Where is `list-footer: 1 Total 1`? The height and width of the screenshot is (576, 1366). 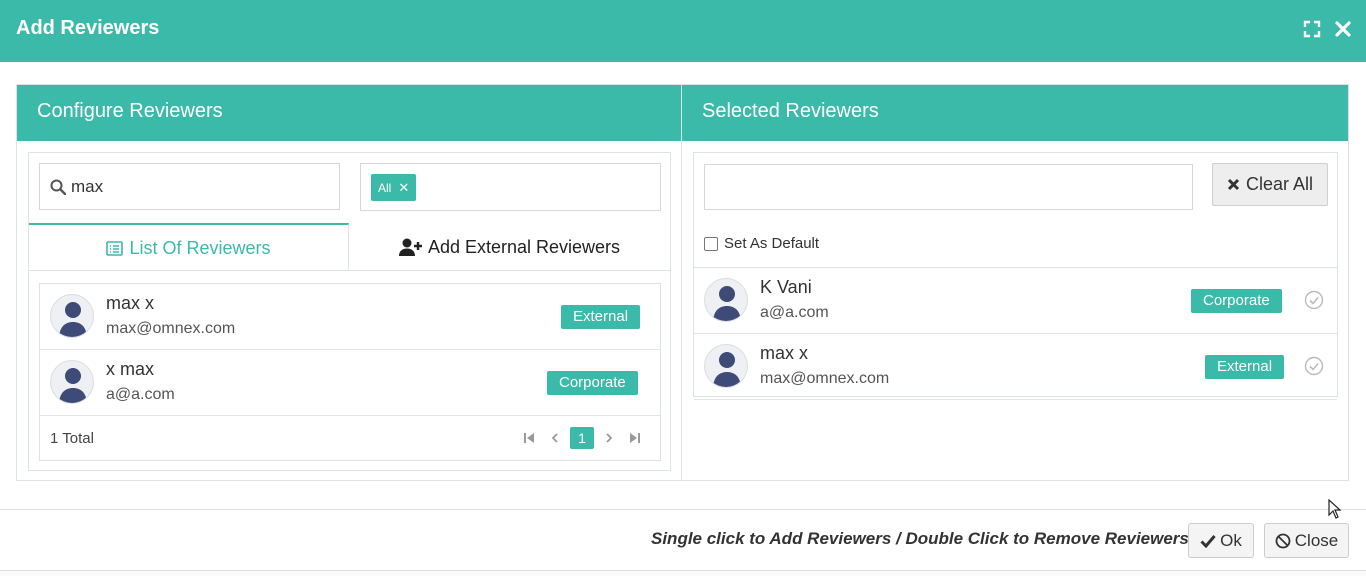 list-footer: 1 Total 1 is located at coordinates (350, 438).